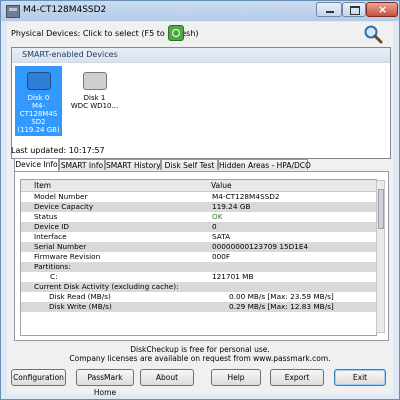  I want to click on row-label: Current Disk Activity (excluding cache):, so click(106, 286).